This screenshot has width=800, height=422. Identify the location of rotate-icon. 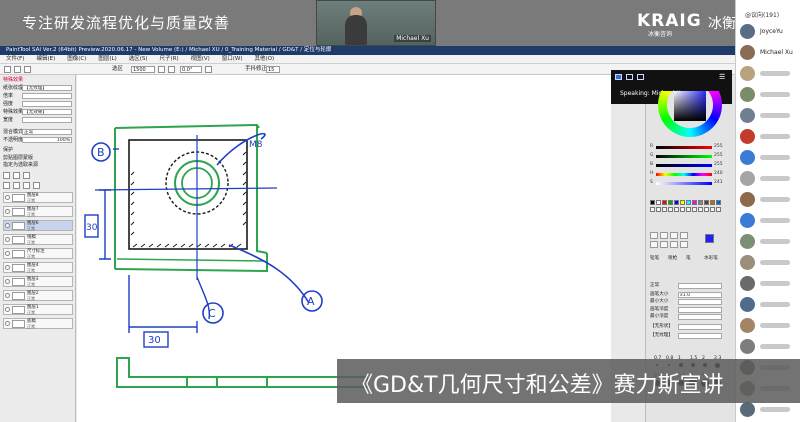
(208, 69).